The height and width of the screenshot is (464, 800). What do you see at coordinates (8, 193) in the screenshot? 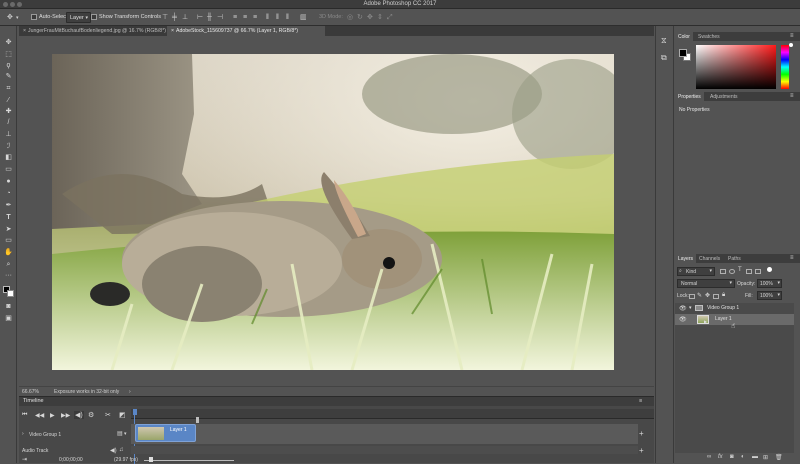
I see `dodge-tool-icon: ◔` at bounding box center [8, 193].